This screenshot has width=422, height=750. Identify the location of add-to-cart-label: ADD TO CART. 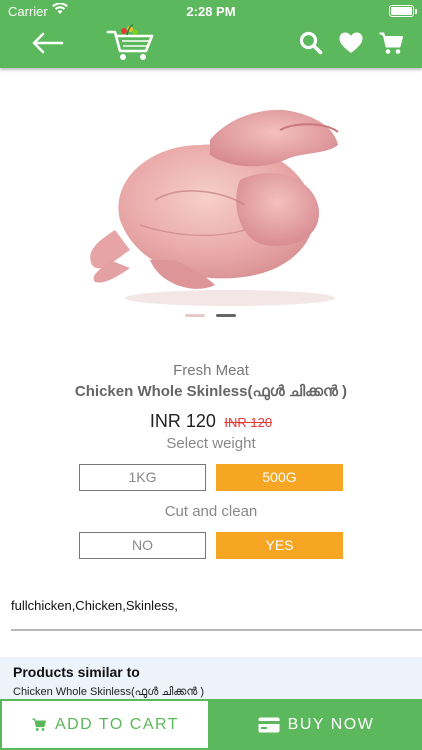
(117, 724).